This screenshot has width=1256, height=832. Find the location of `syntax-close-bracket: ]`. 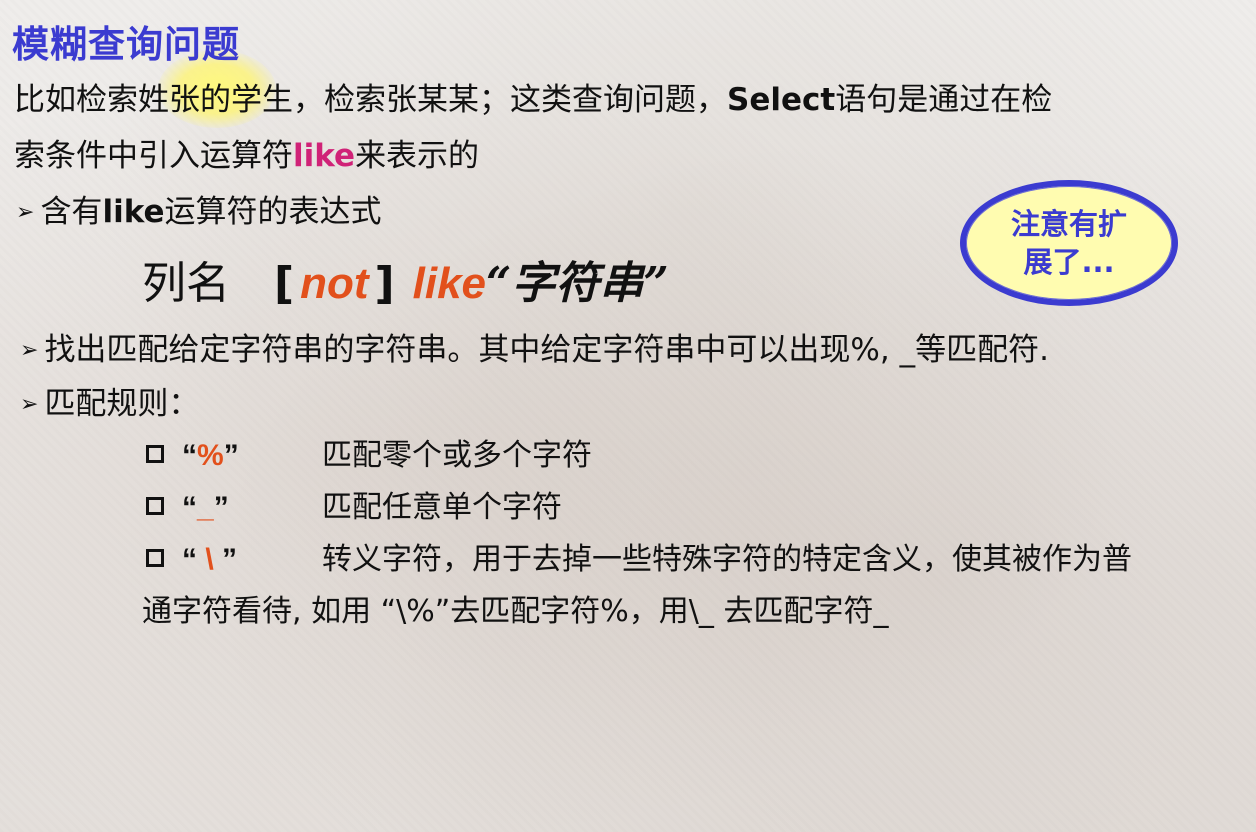

syntax-close-bracket: ] is located at coordinates (384, 283).